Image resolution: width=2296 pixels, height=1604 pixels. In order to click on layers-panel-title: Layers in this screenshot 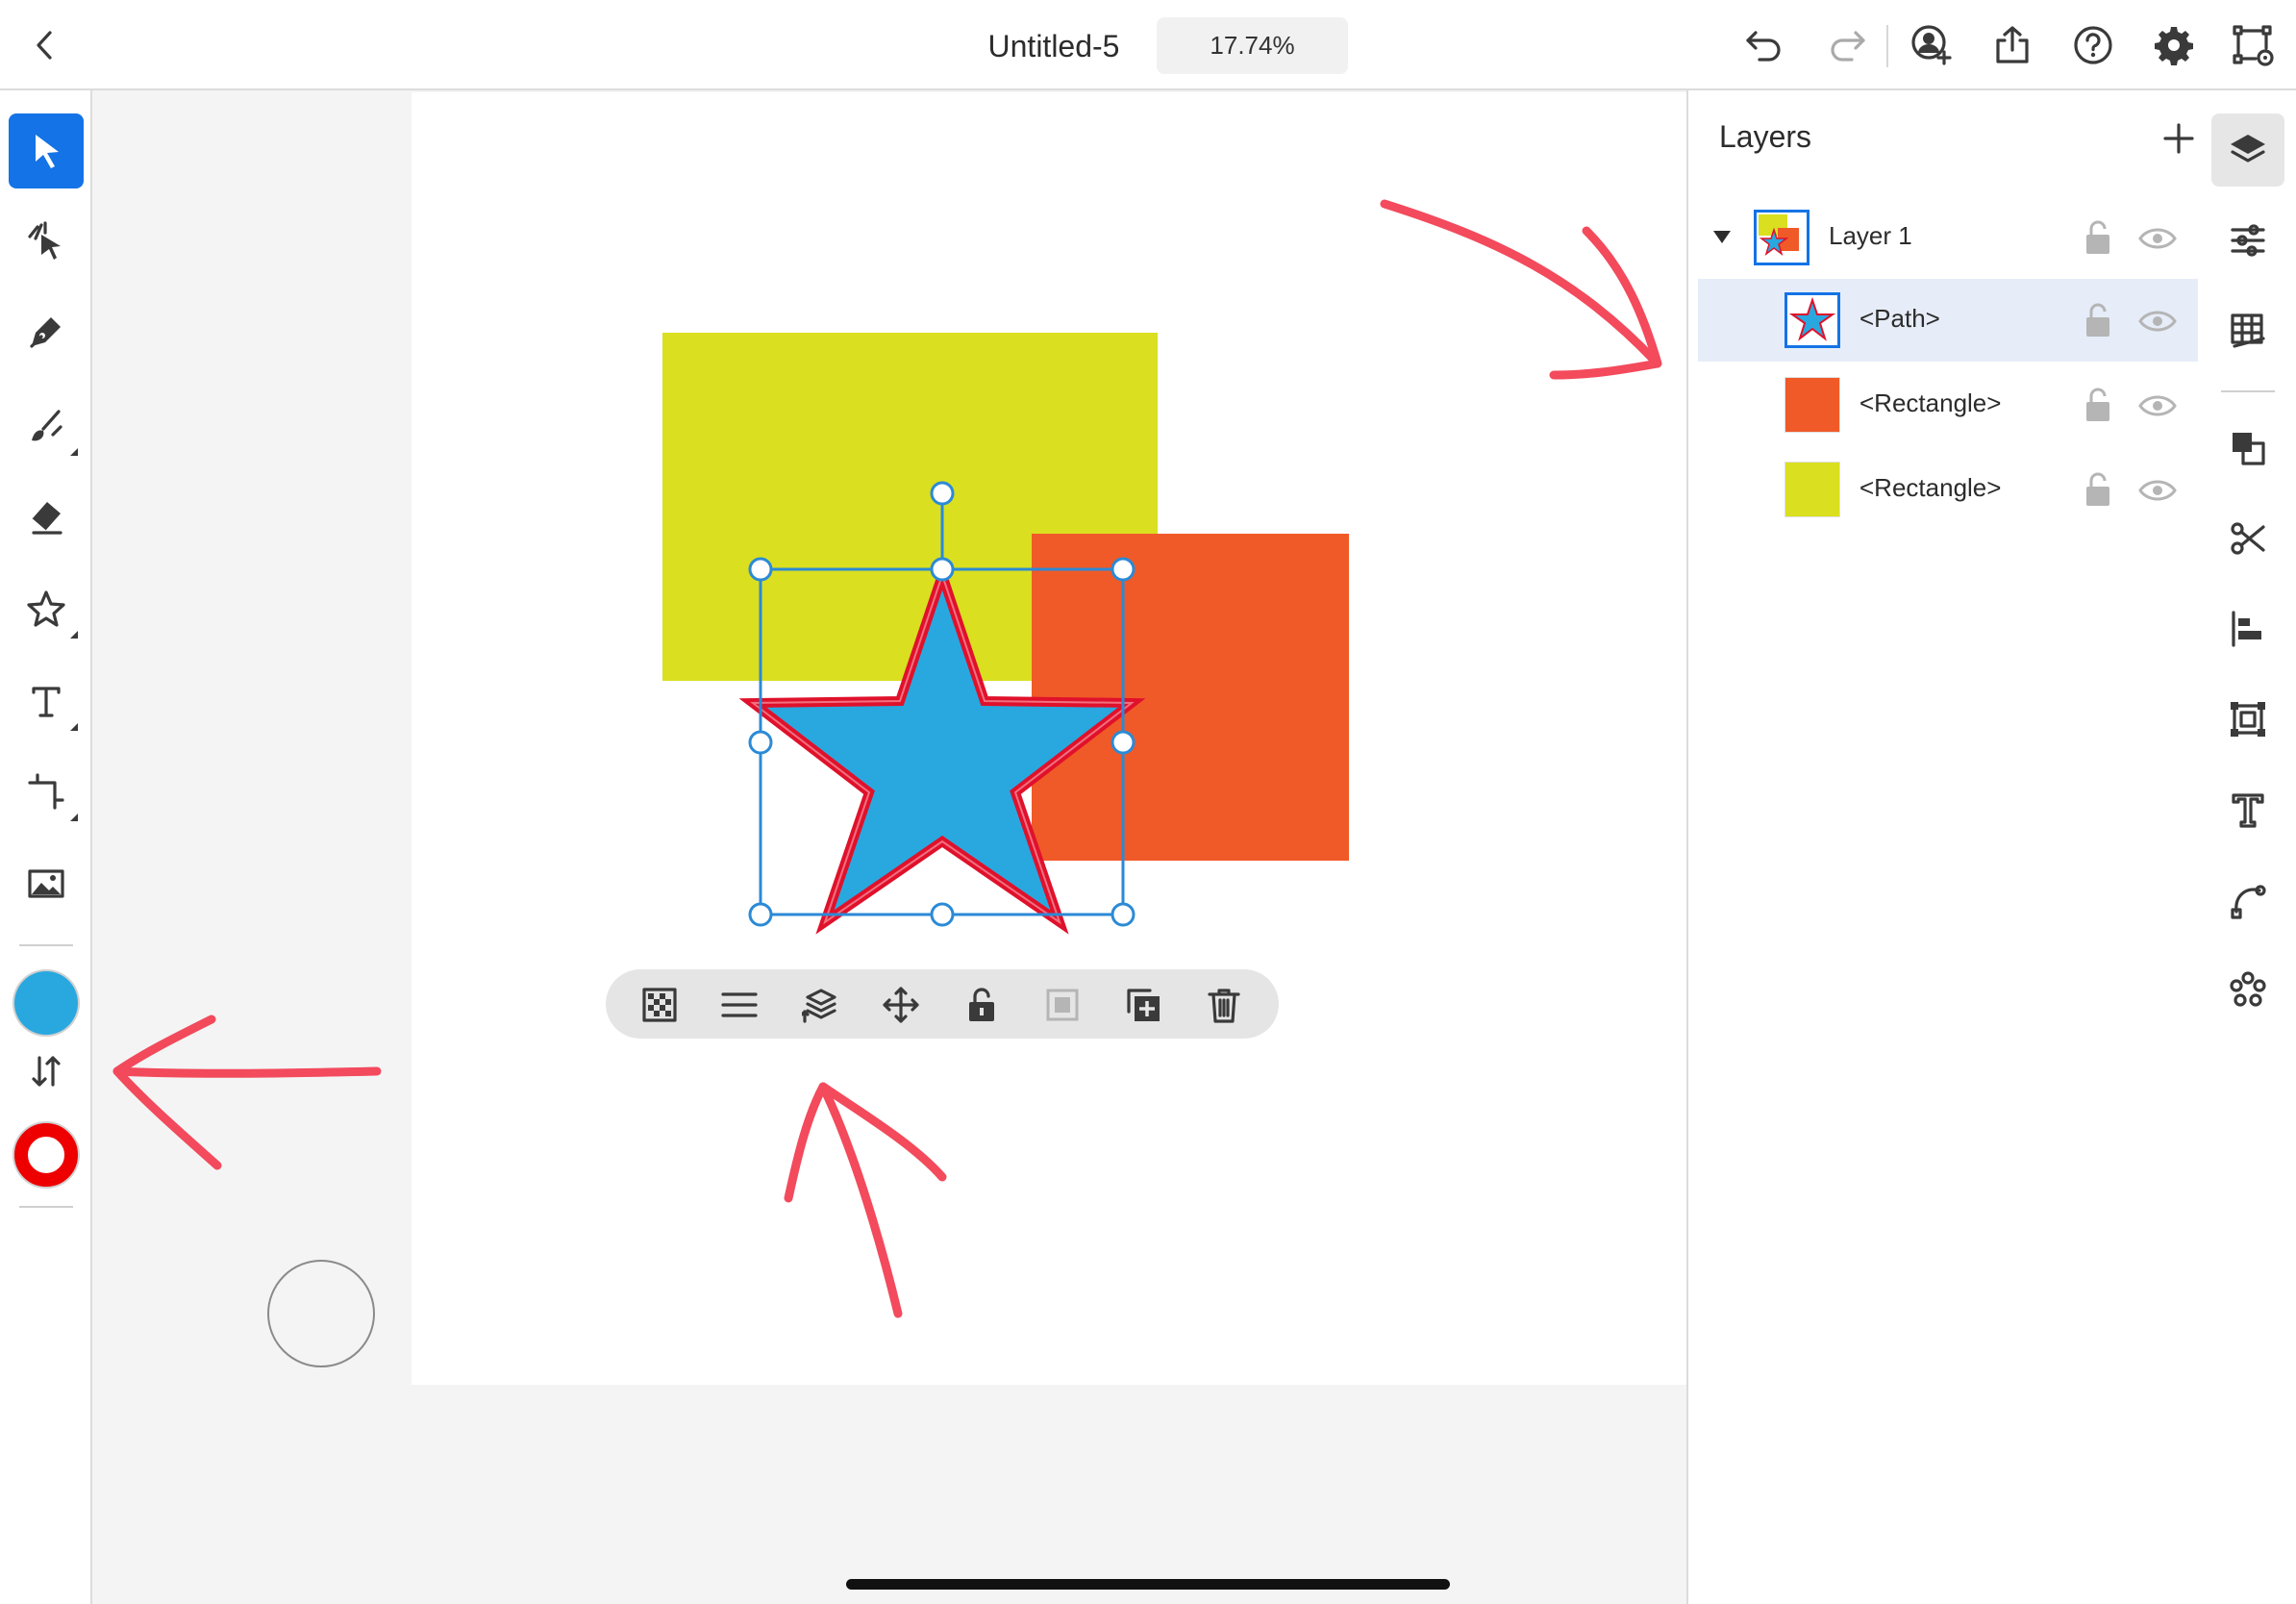, I will do `click(1765, 136)`.